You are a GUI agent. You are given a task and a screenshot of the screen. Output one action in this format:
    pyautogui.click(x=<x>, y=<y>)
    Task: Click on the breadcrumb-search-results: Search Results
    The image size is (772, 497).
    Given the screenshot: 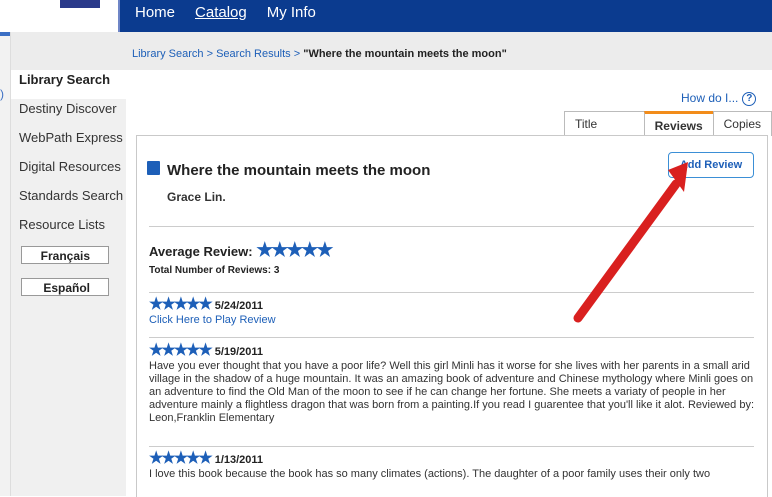 What is the action you would take?
    pyautogui.click(x=253, y=54)
    